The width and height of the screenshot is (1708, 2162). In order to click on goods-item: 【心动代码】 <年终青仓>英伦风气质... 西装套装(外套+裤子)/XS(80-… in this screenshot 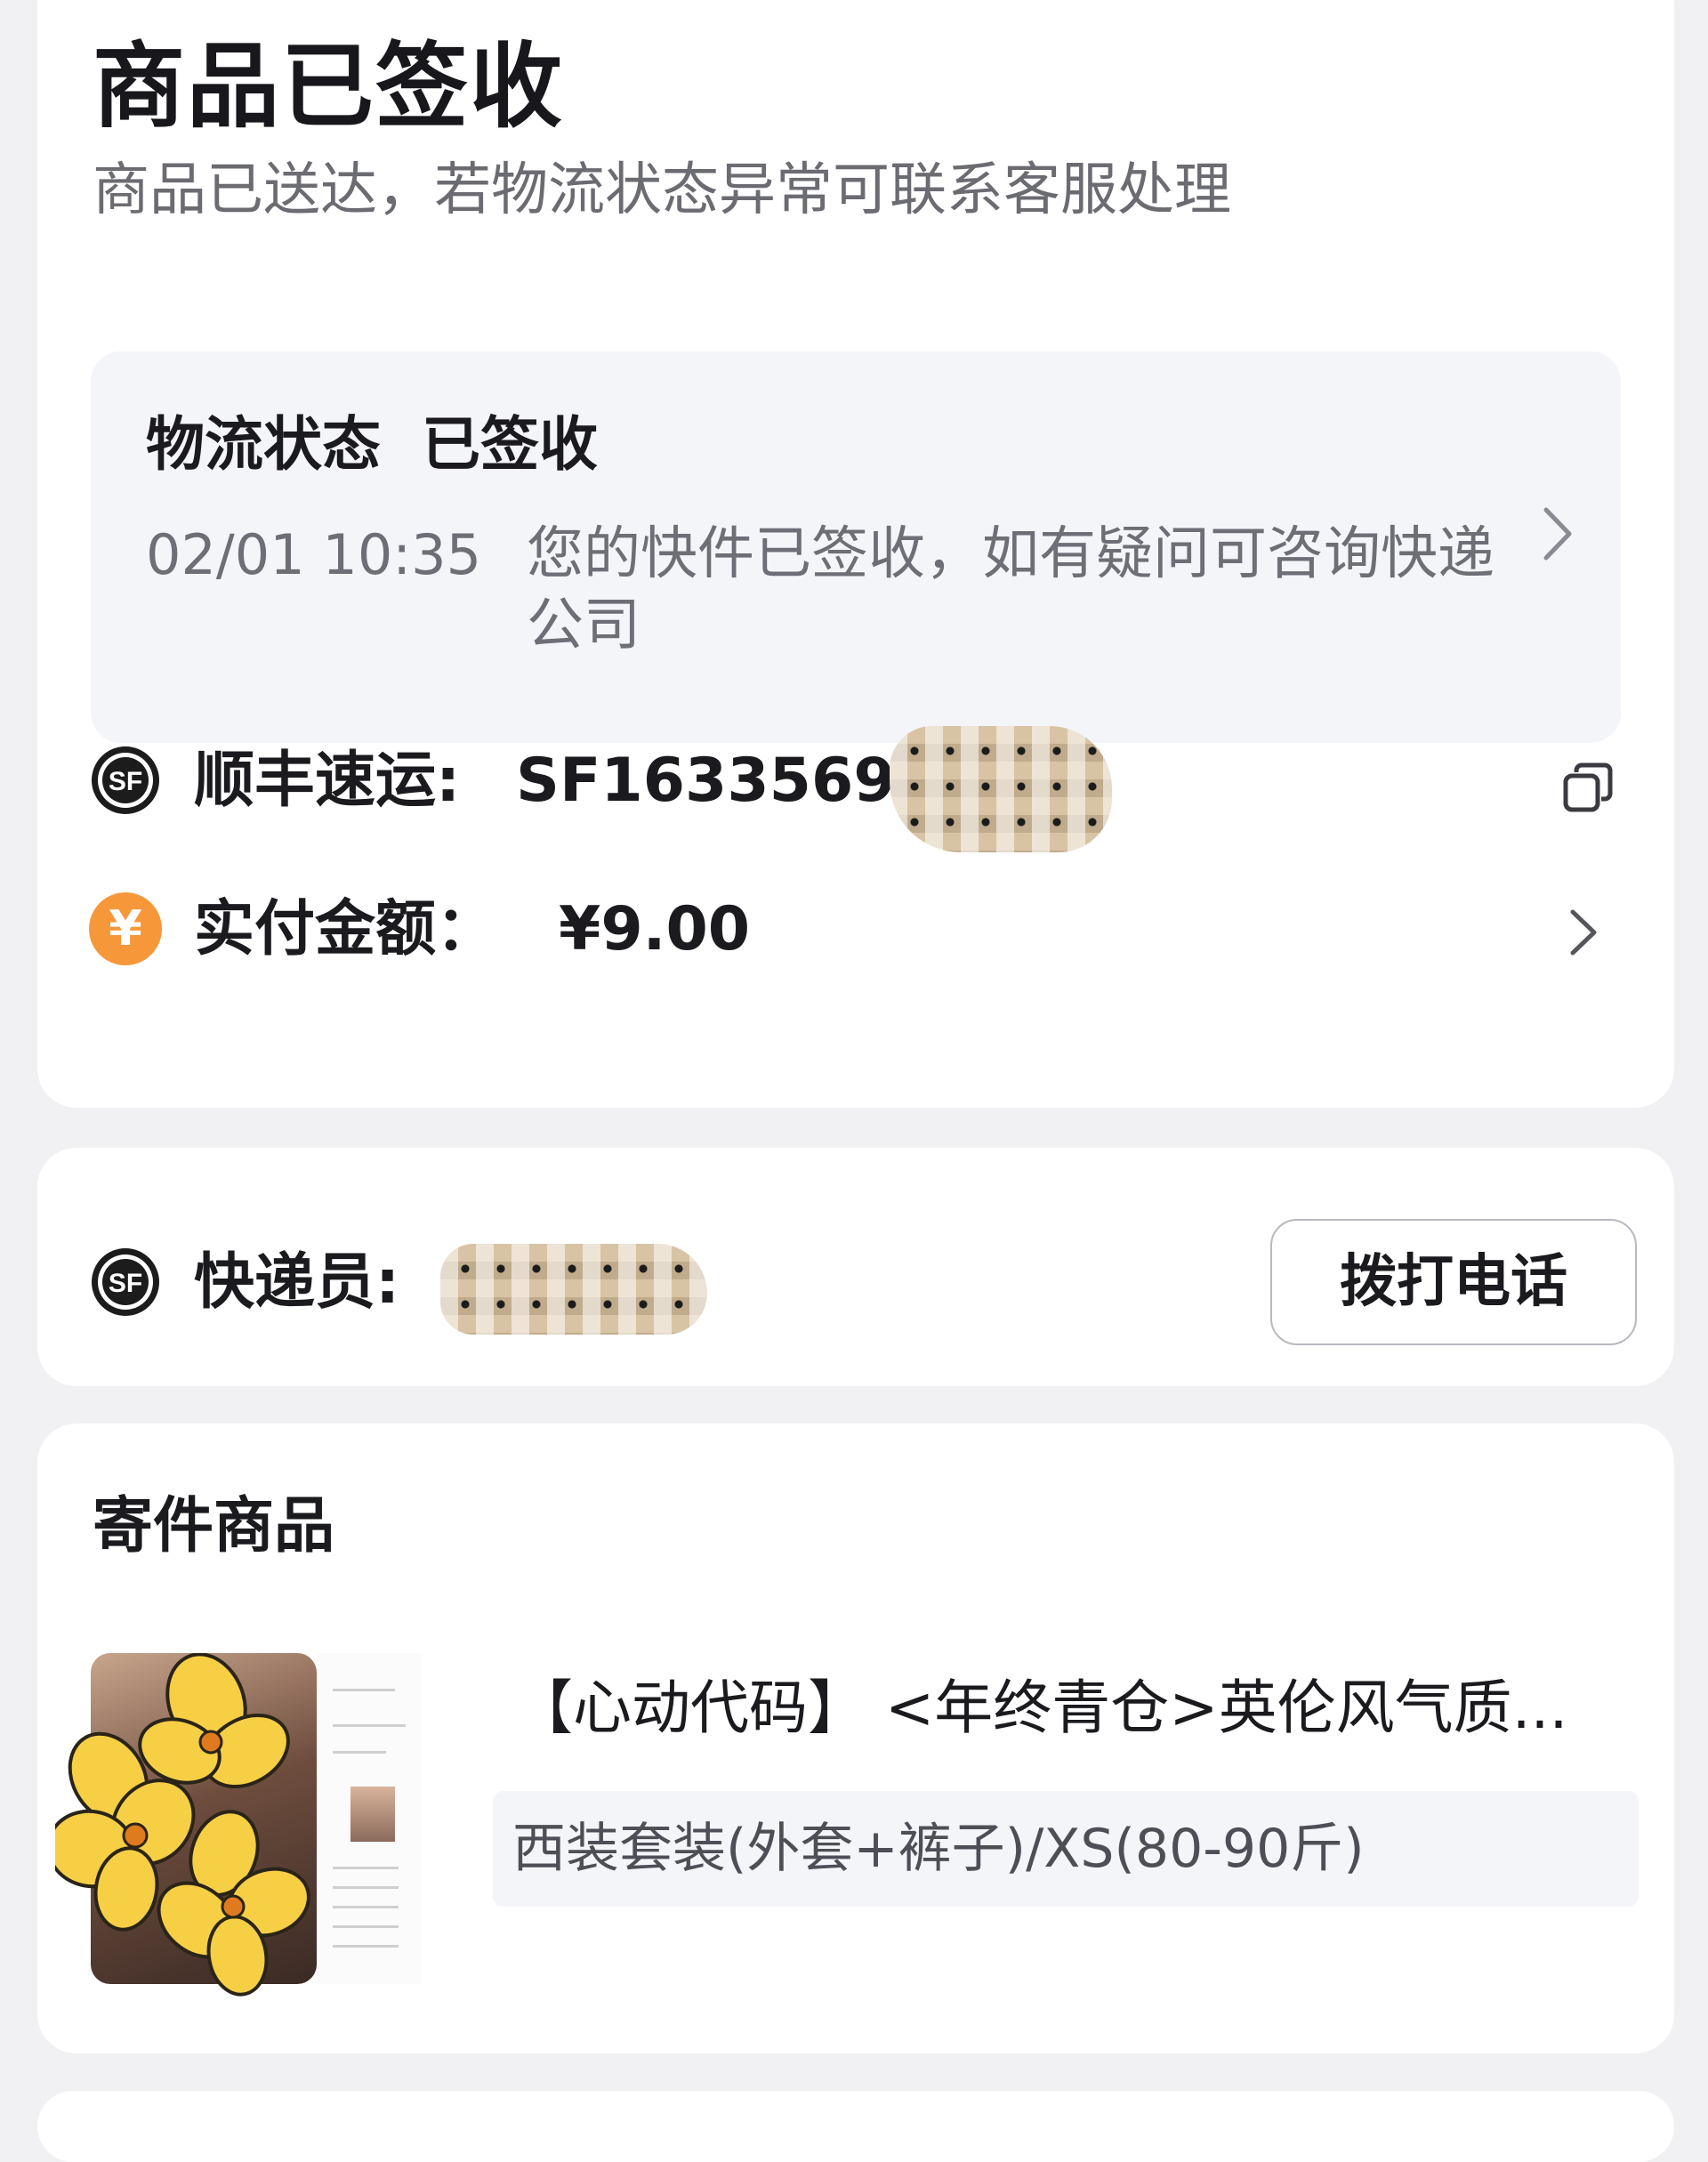, I will do `click(847, 1825)`.